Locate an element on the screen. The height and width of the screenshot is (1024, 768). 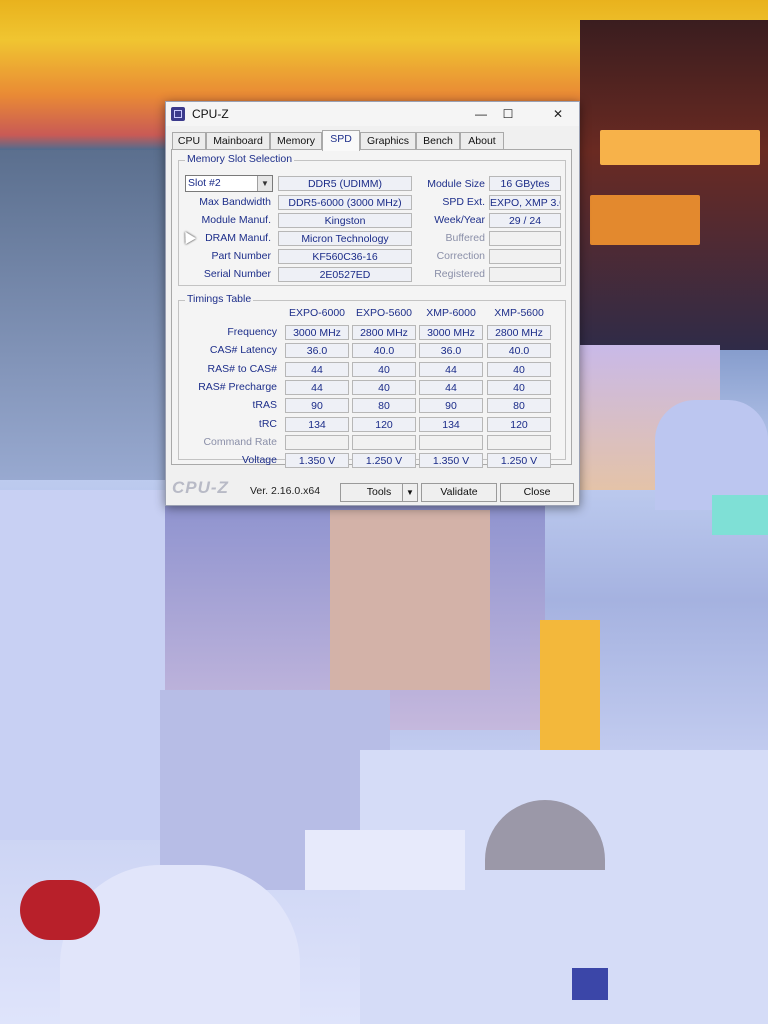
tab-about: About is located at coordinates (482, 140).